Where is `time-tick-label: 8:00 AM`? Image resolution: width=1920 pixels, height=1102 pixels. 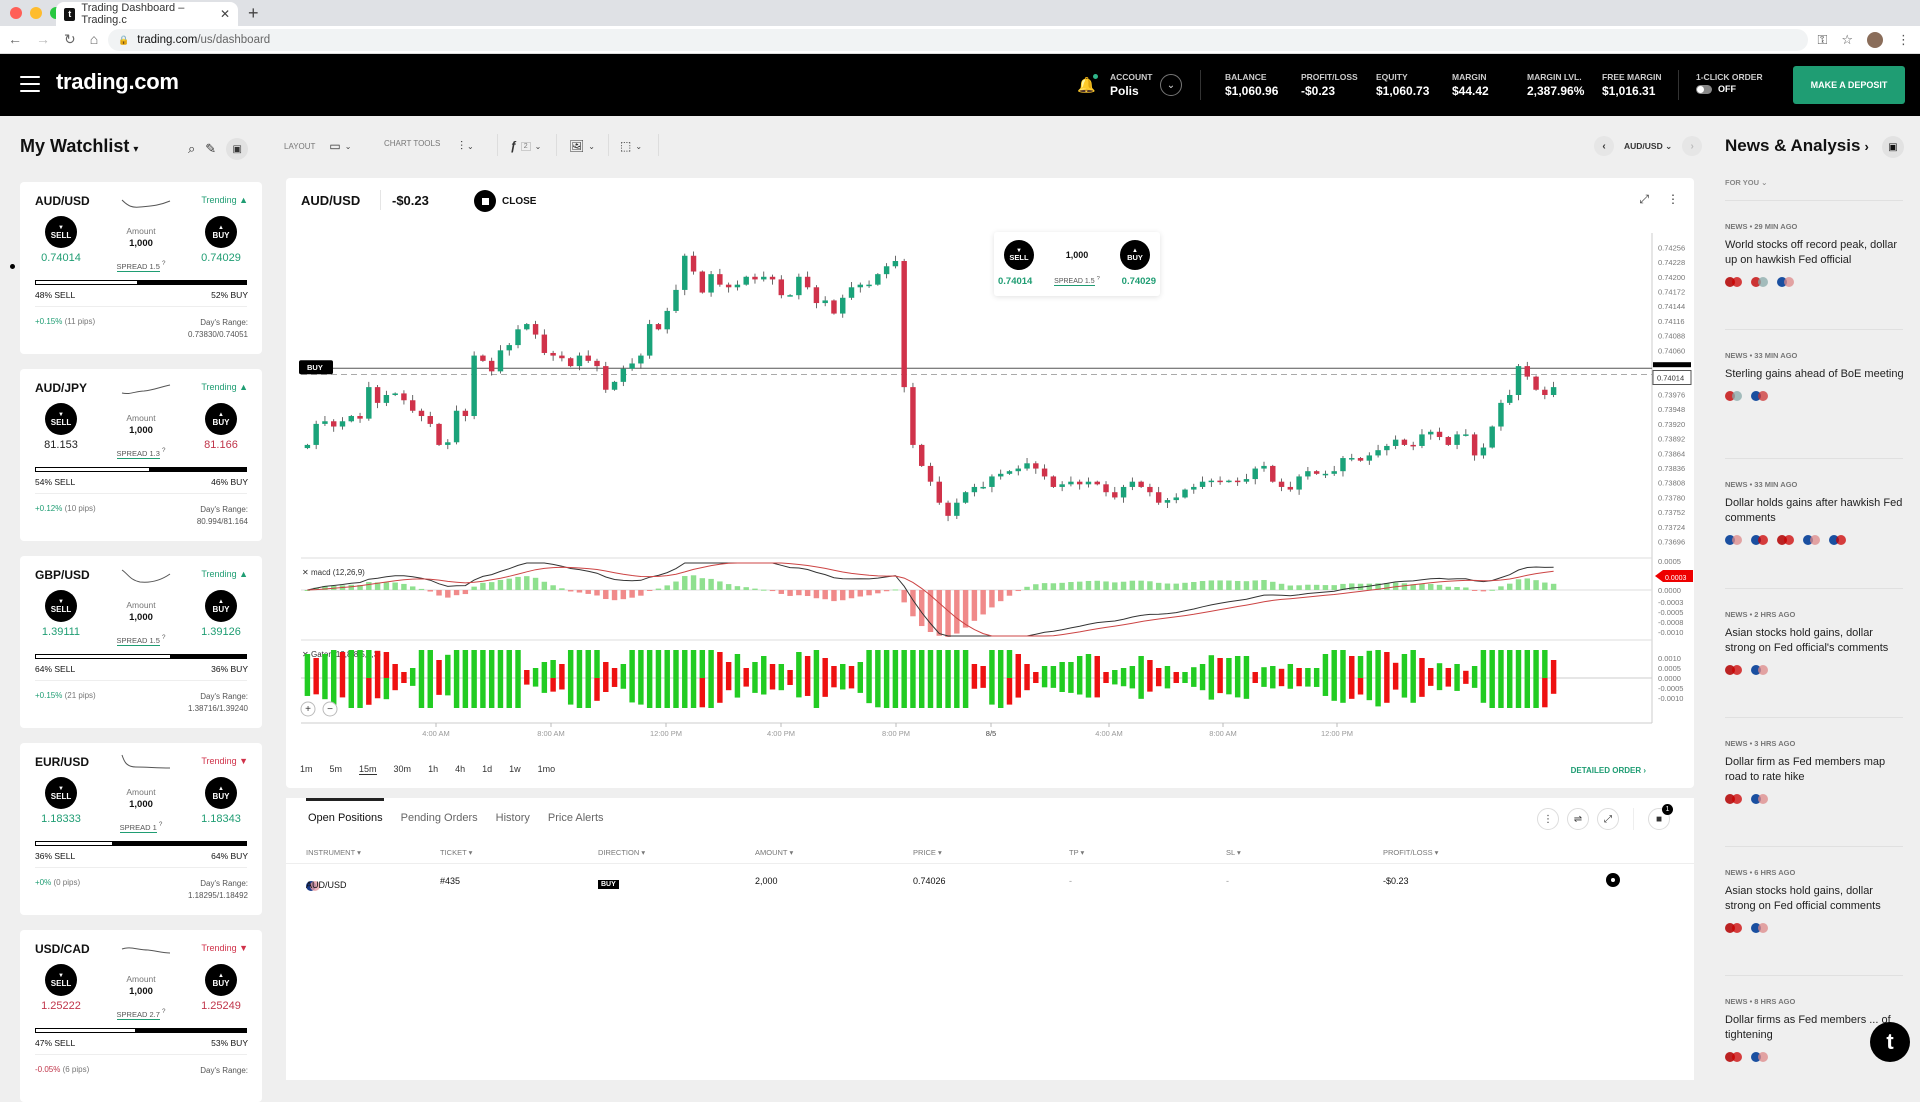 time-tick-label: 8:00 AM is located at coordinates (551, 733).